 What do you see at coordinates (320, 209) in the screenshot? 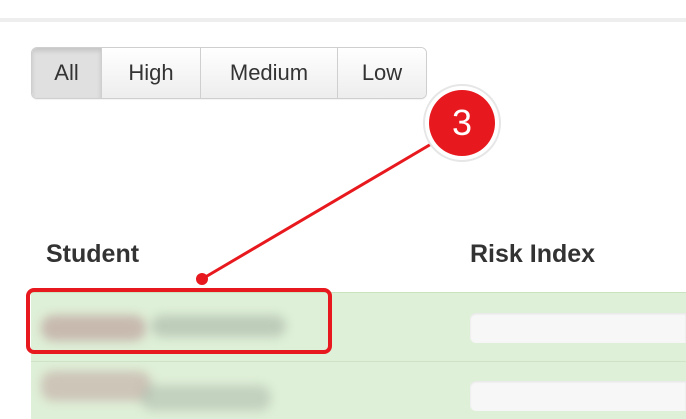
I see `annotation-leader-line` at bounding box center [320, 209].